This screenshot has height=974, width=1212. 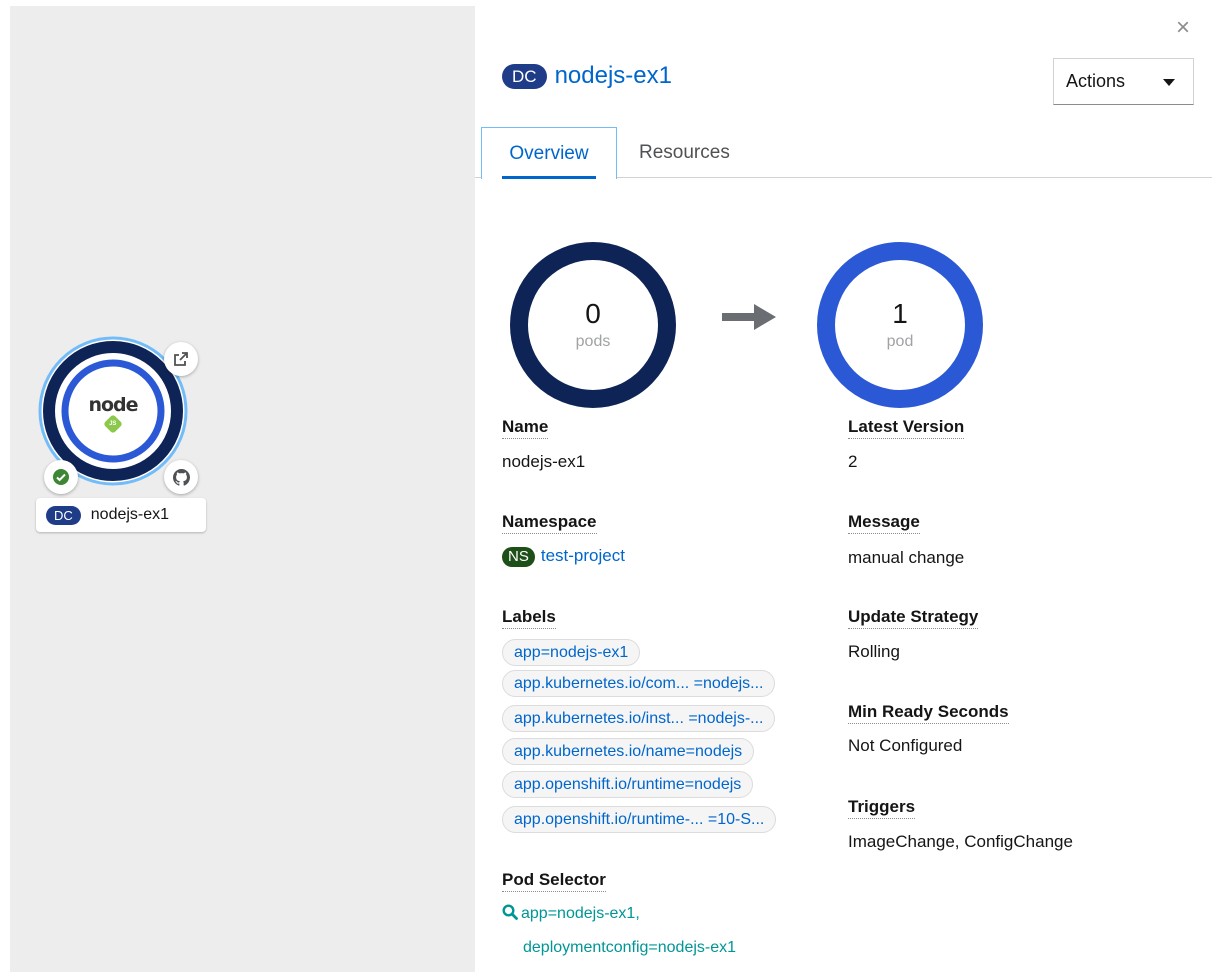 I want to click on latest-version-label: Latest Version, so click(x=906, y=428).